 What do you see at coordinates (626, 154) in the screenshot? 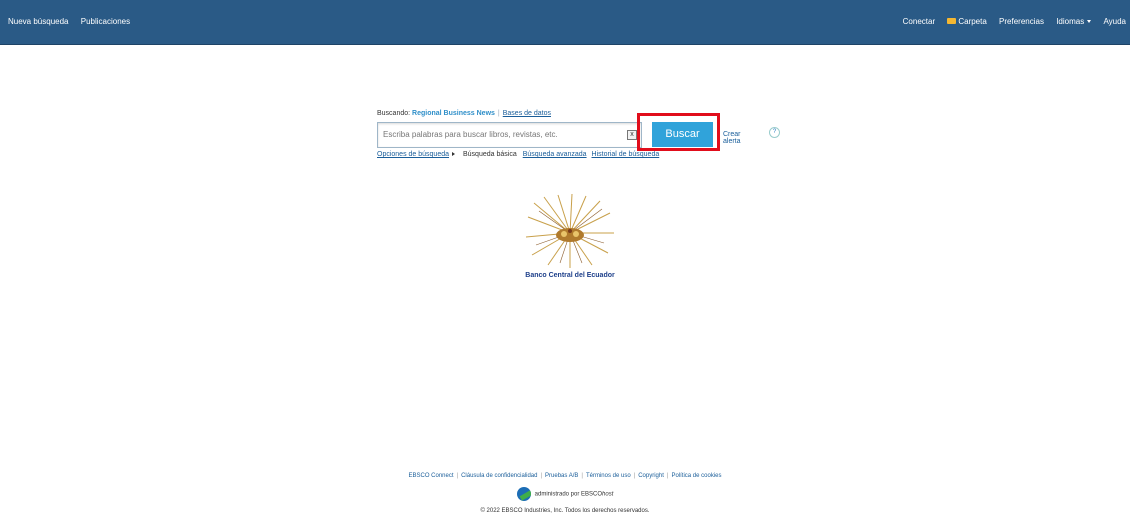
I see `search-history-link: Historial de búsqueda` at bounding box center [626, 154].